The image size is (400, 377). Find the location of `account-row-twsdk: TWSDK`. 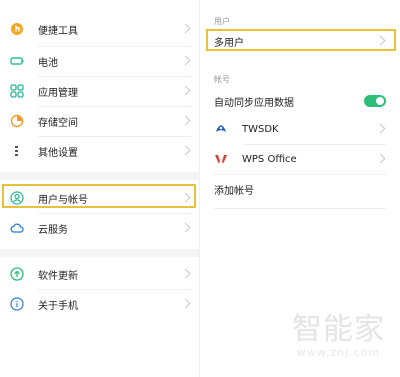

account-row-twsdk: TWSDK is located at coordinates (301, 129).